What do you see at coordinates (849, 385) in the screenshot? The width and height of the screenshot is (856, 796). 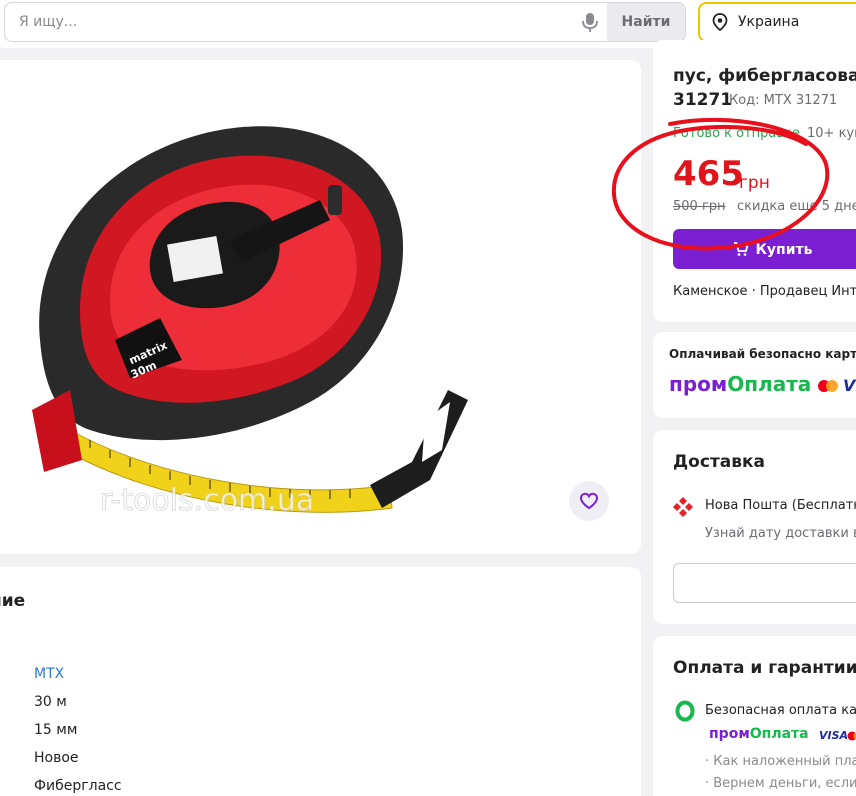 I see `visa-logo: VI` at bounding box center [849, 385].